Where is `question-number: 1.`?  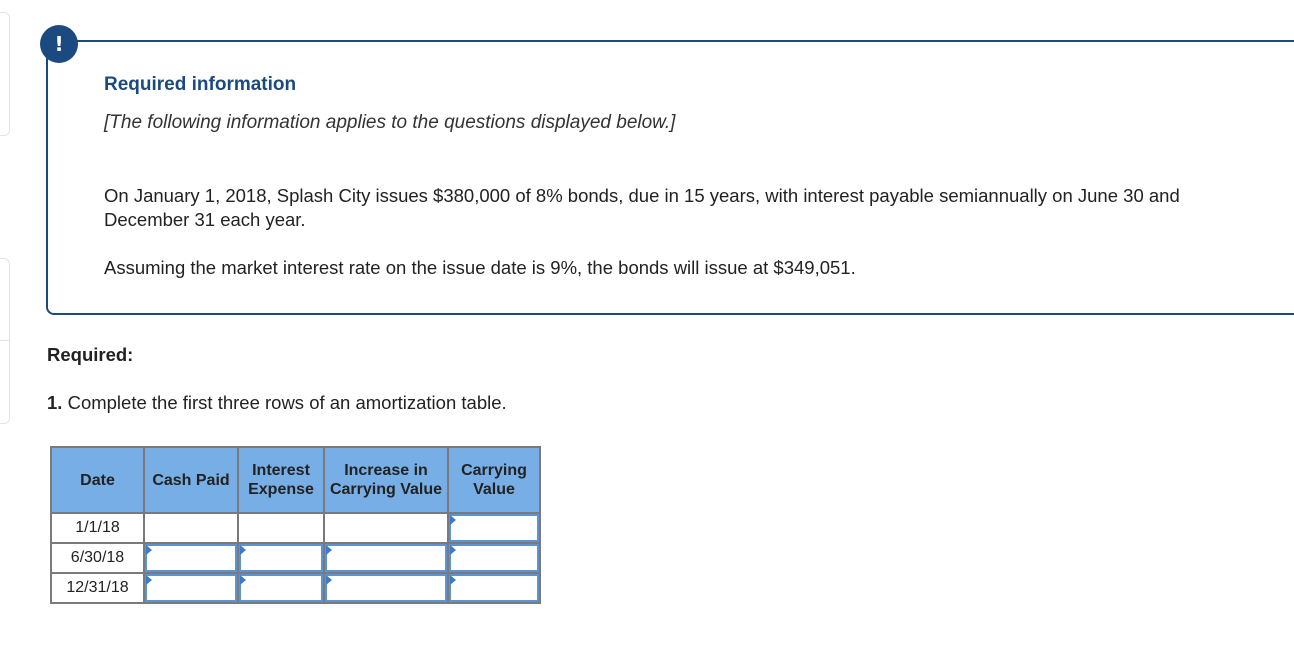
question-number: 1. is located at coordinates (55, 402).